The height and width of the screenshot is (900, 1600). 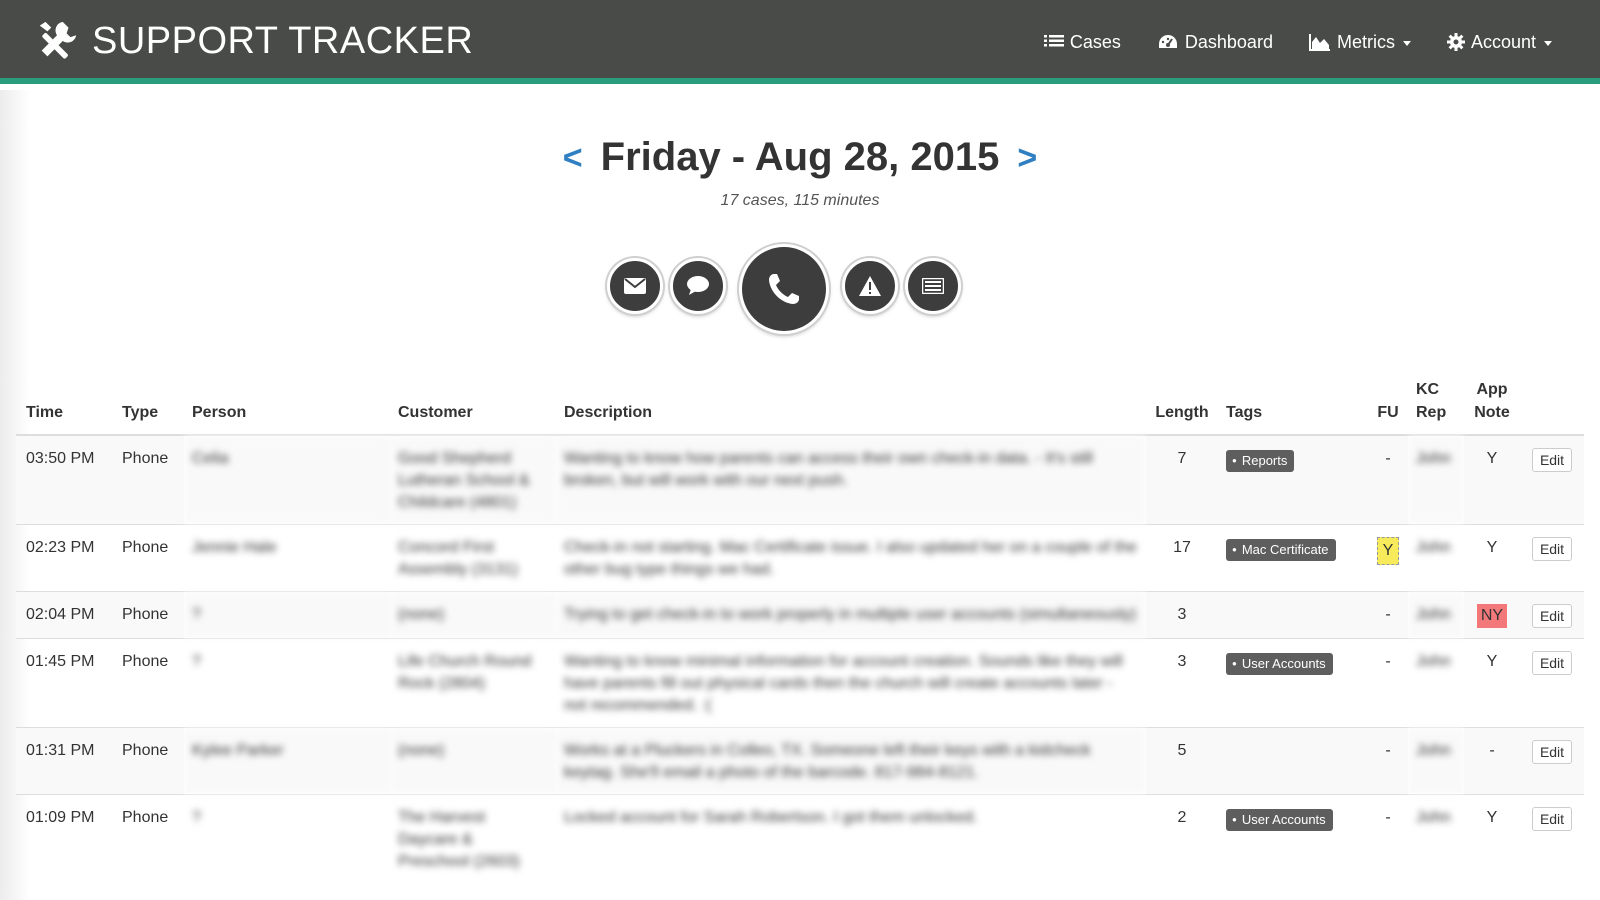 I want to click on cell-time: 02:04 PM, so click(x=65, y=615).